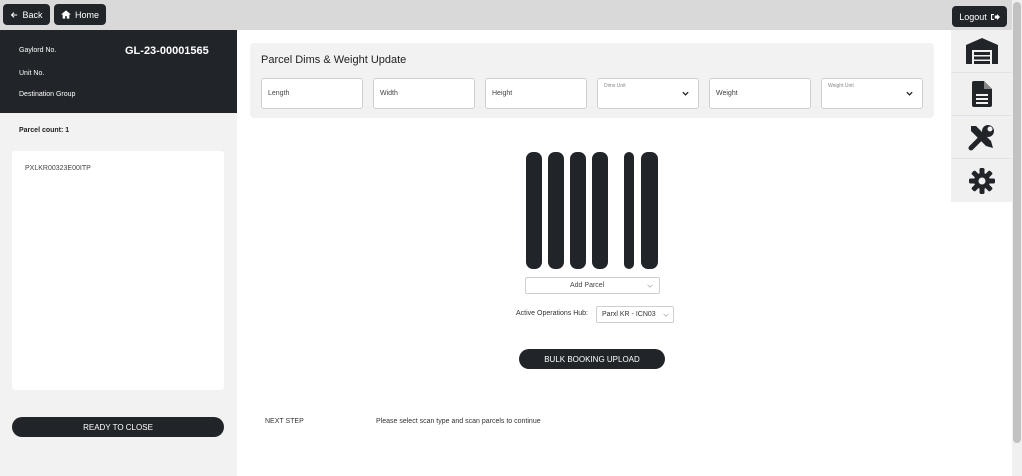 The image size is (1022, 476). What do you see at coordinates (14, 14) in the screenshot?
I see `arrow-left-icon` at bounding box center [14, 14].